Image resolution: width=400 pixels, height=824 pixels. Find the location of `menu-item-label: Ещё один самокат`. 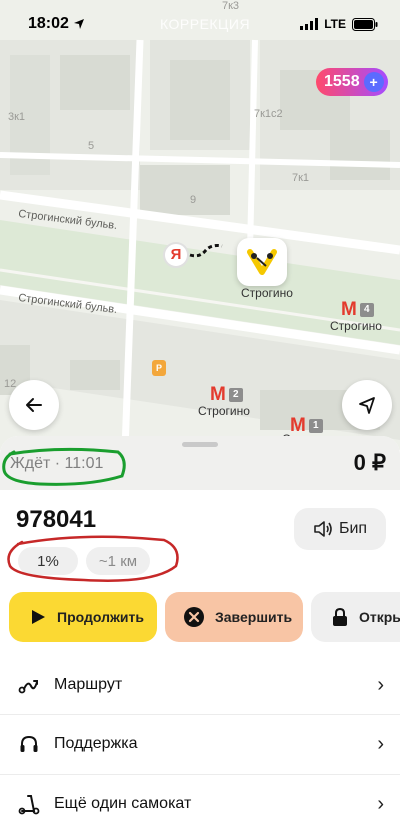

menu-item-label: Ещё один самокат is located at coordinates (123, 803).